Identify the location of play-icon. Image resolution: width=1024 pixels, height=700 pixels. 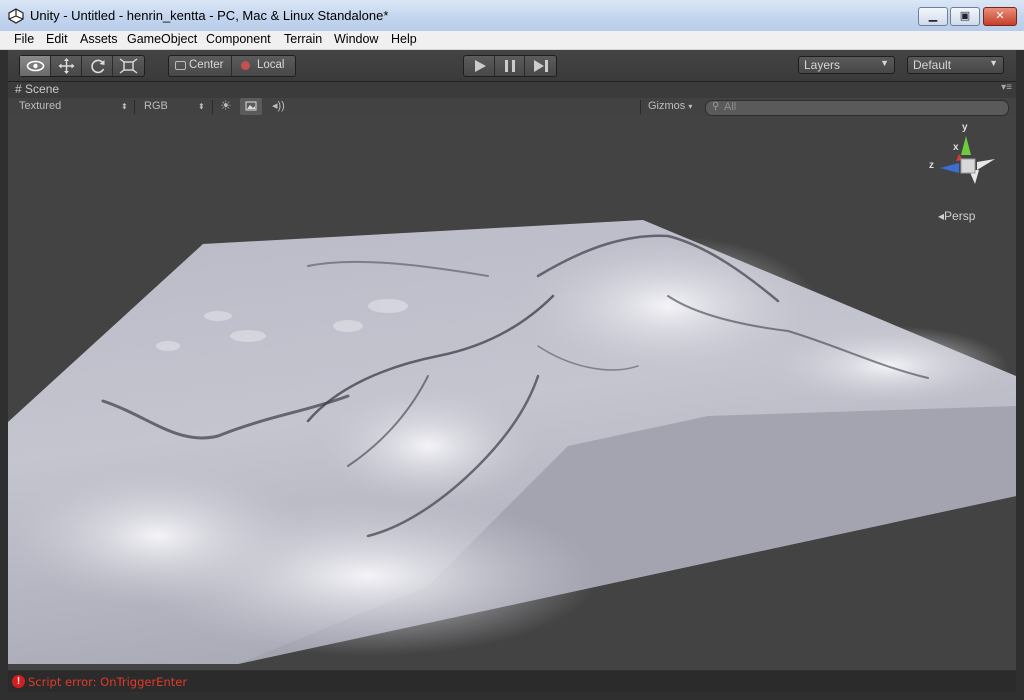
(480, 66).